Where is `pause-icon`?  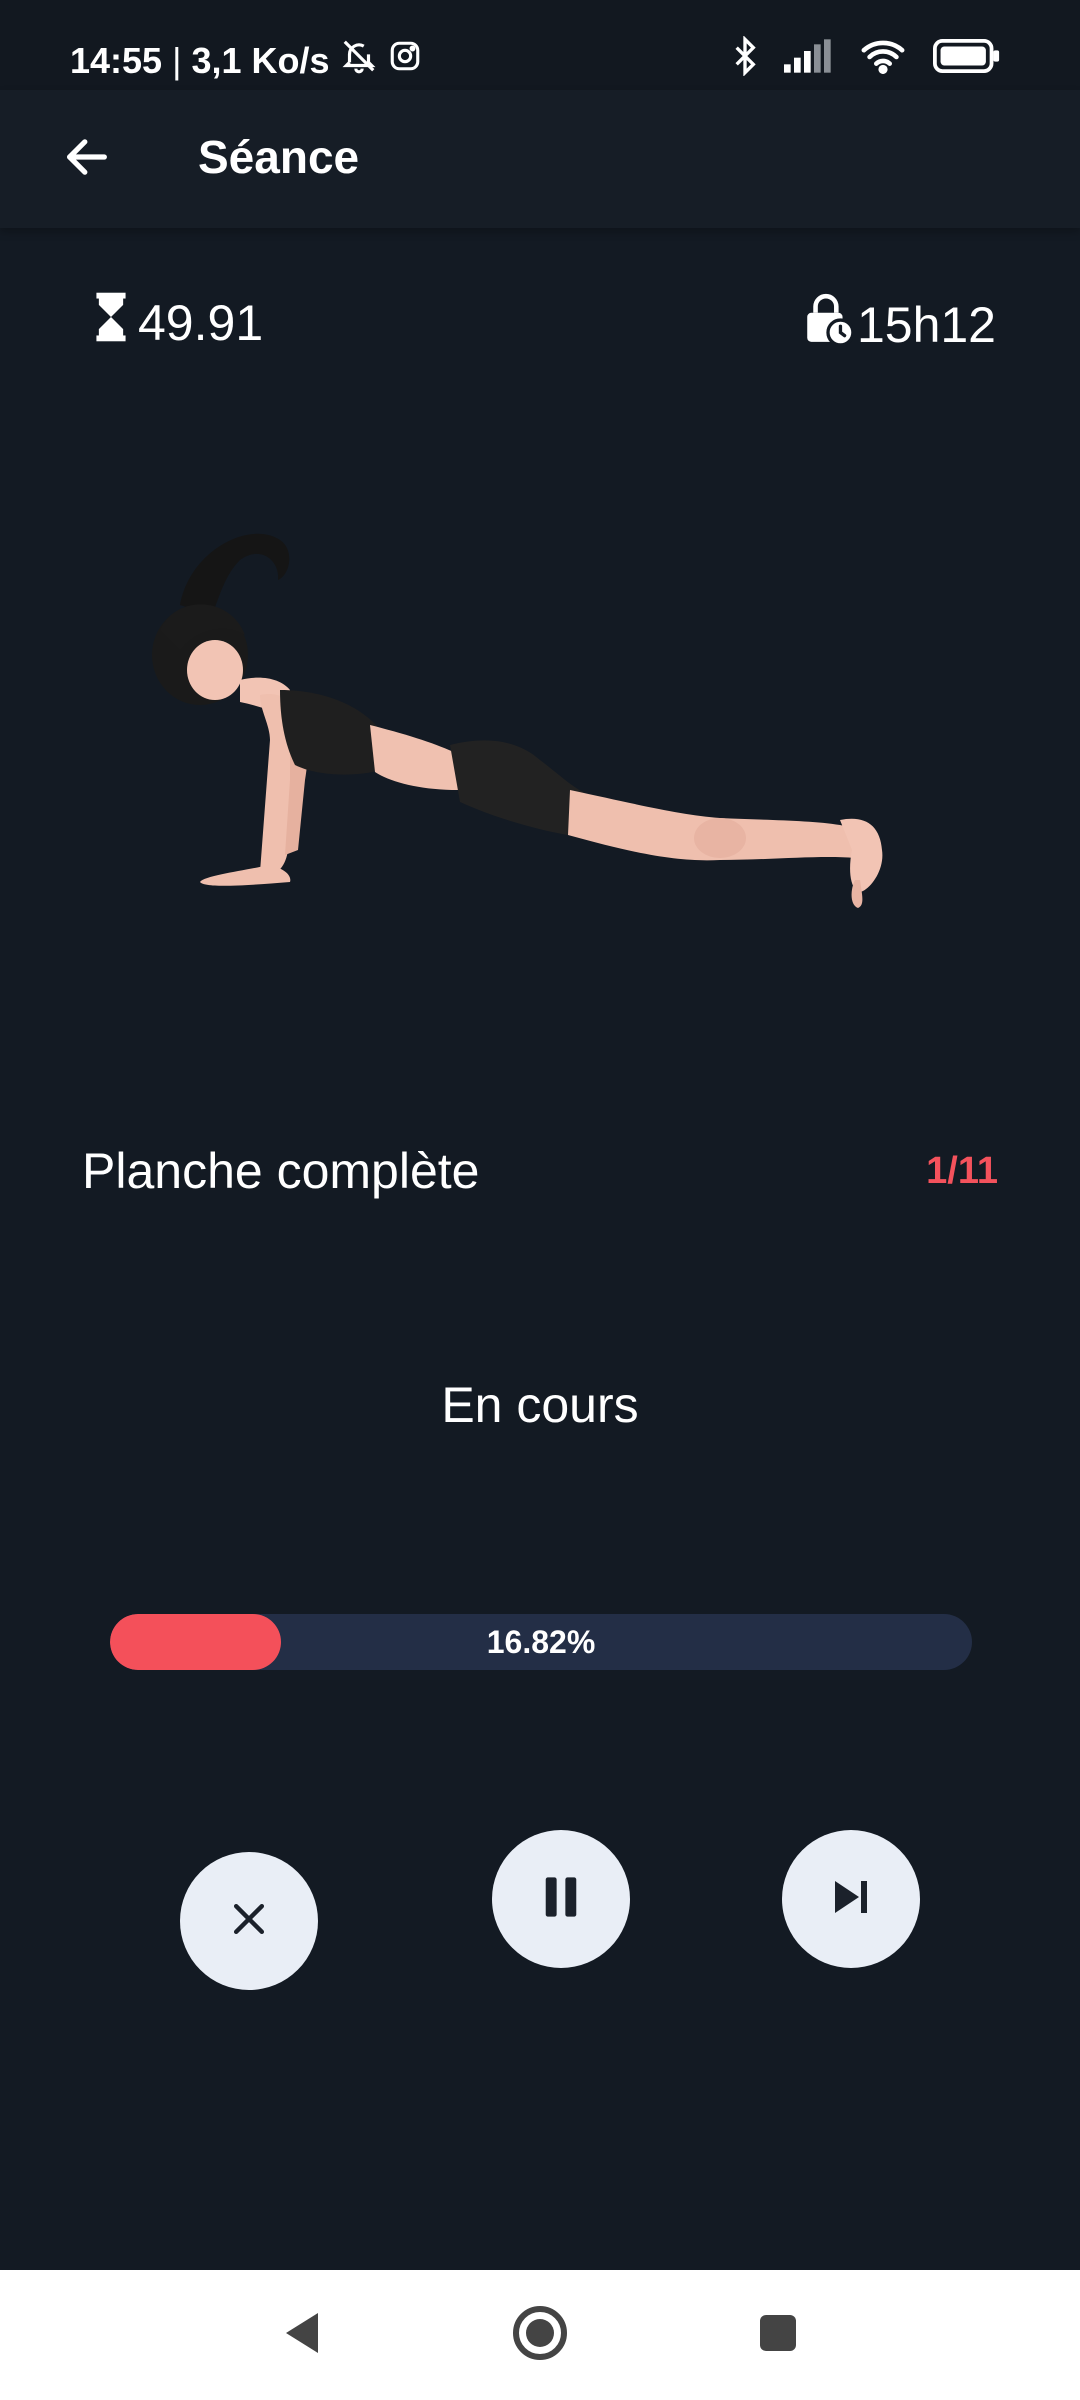
pause-icon is located at coordinates (561, 1899).